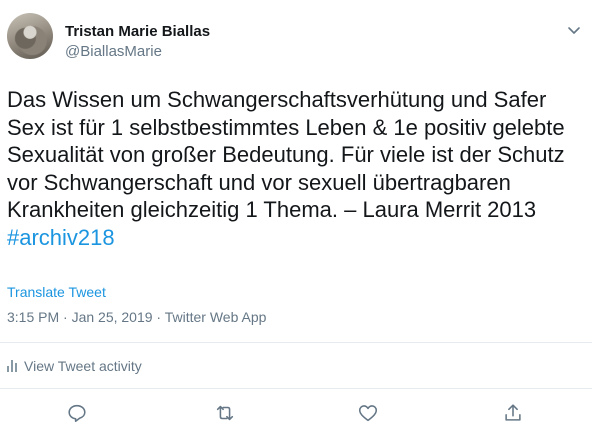 This screenshot has width=592, height=439. What do you see at coordinates (225, 413) in the screenshot?
I see `retweet-icon` at bounding box center [225, 413].